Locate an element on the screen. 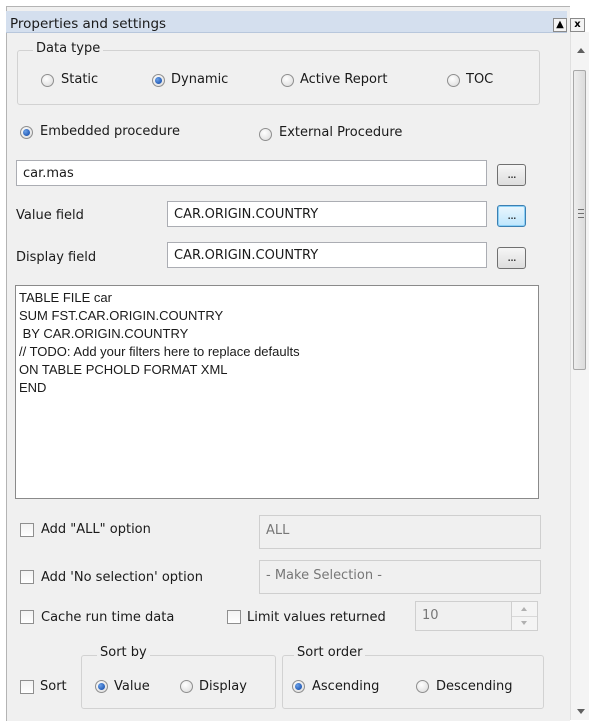 This screenshot has height=721, width=589. sort-descending-label: Descending is located at coordinates (474, 686).